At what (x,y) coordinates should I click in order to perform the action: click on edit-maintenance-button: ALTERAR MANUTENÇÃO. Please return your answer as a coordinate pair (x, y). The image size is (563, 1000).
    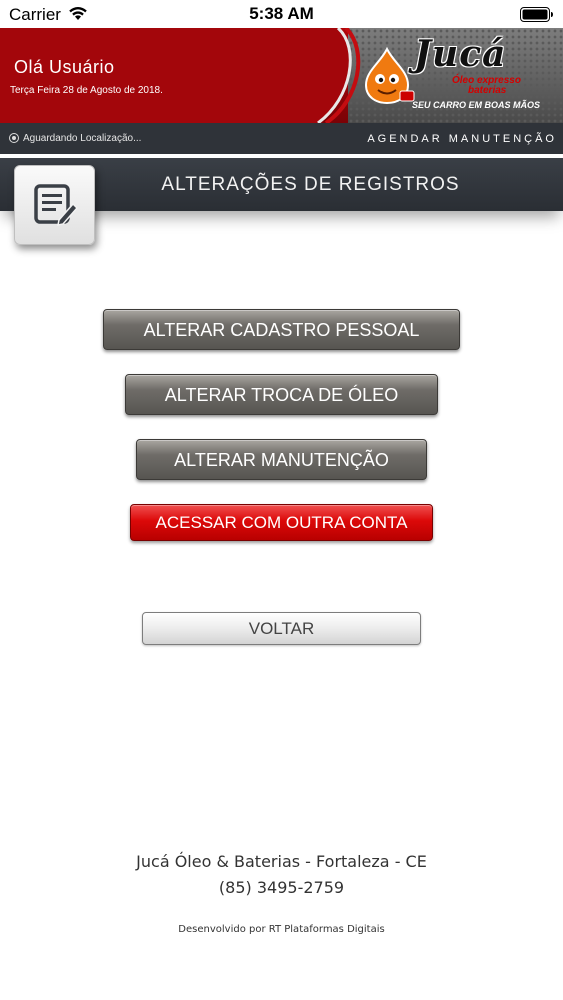
    Looking at the image, I should click on (281, 459).